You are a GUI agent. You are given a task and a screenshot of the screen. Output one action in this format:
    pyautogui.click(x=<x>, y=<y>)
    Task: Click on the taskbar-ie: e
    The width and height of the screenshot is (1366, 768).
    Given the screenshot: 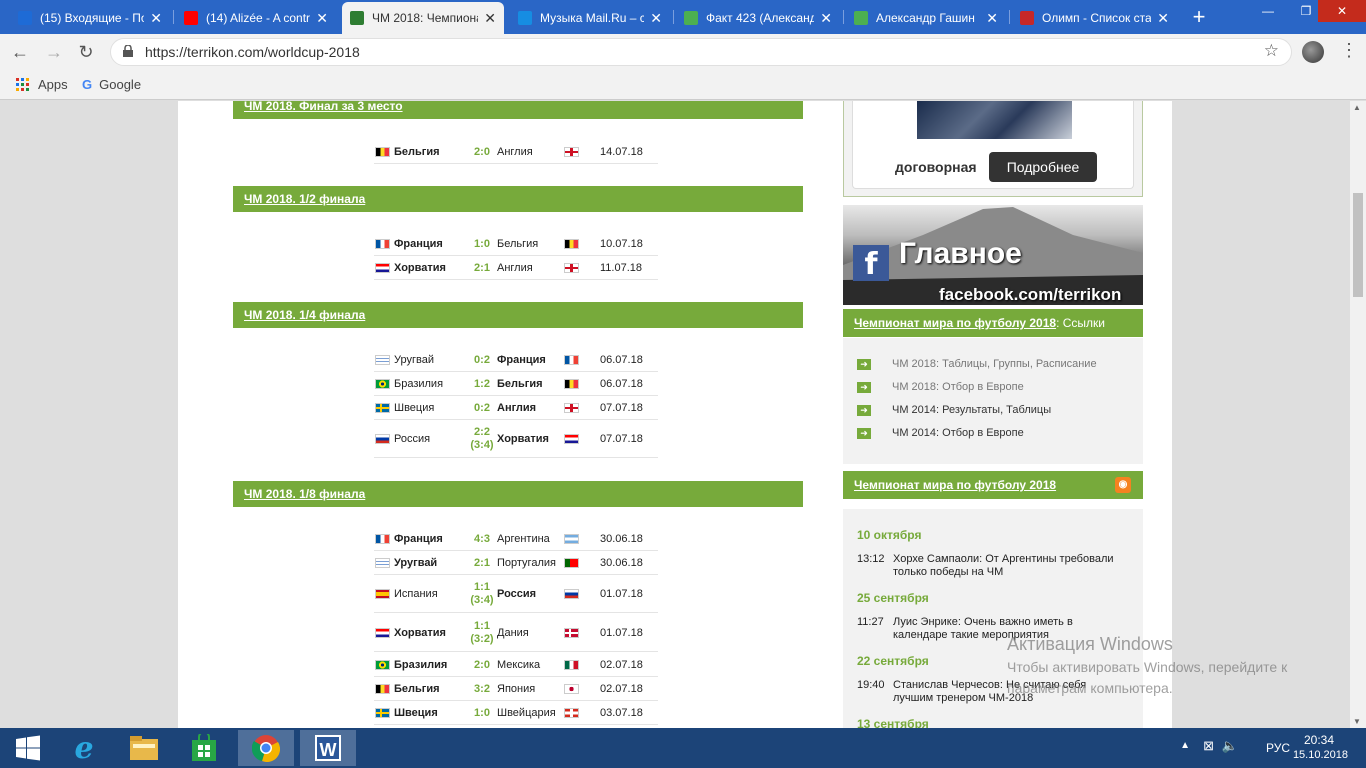 What is the action you would take?
    pyautogui.click(x=84, y=748)
    